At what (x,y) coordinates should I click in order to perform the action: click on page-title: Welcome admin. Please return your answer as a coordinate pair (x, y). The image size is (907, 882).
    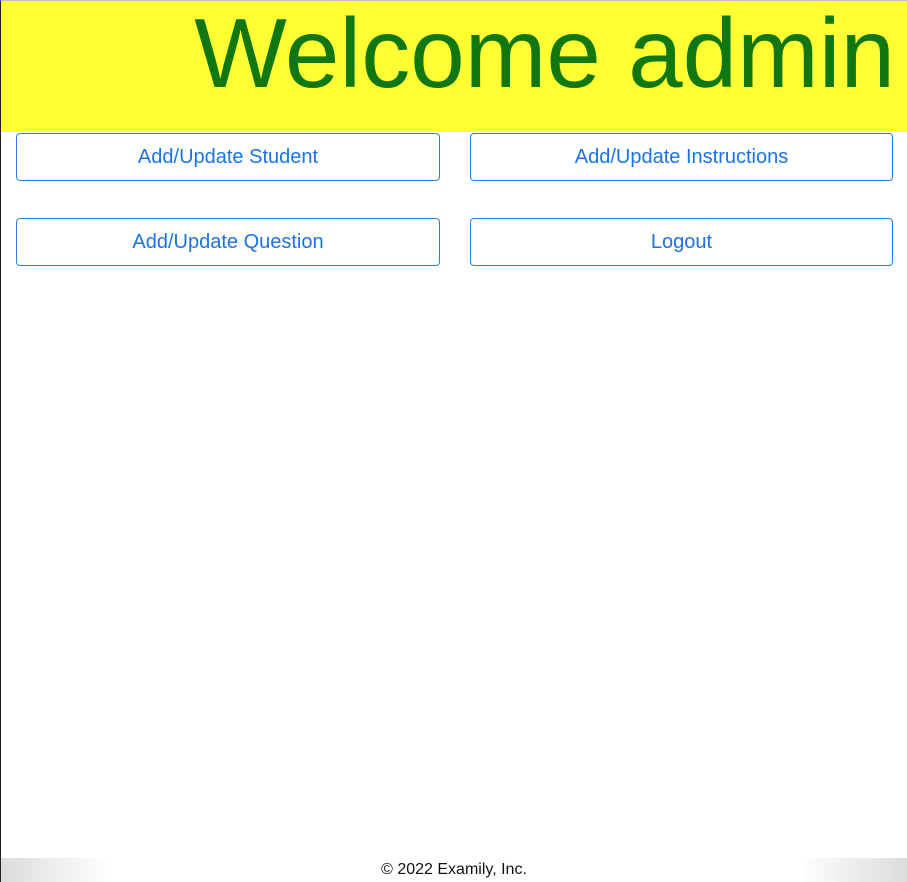
    Looking at the image, I should click on (544, 54).